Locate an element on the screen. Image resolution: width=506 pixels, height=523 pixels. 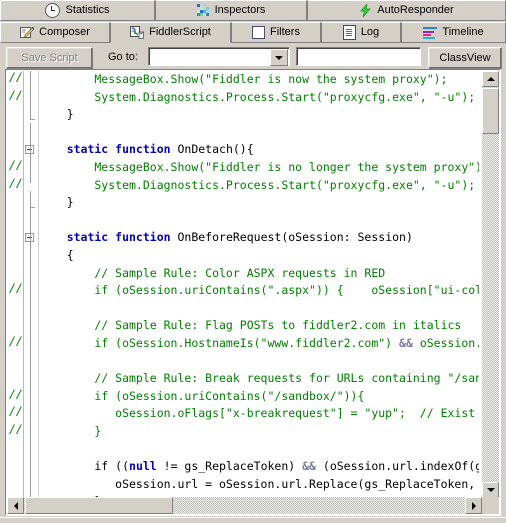
save-script-label: Save Script is located at coordinates (49, 58).